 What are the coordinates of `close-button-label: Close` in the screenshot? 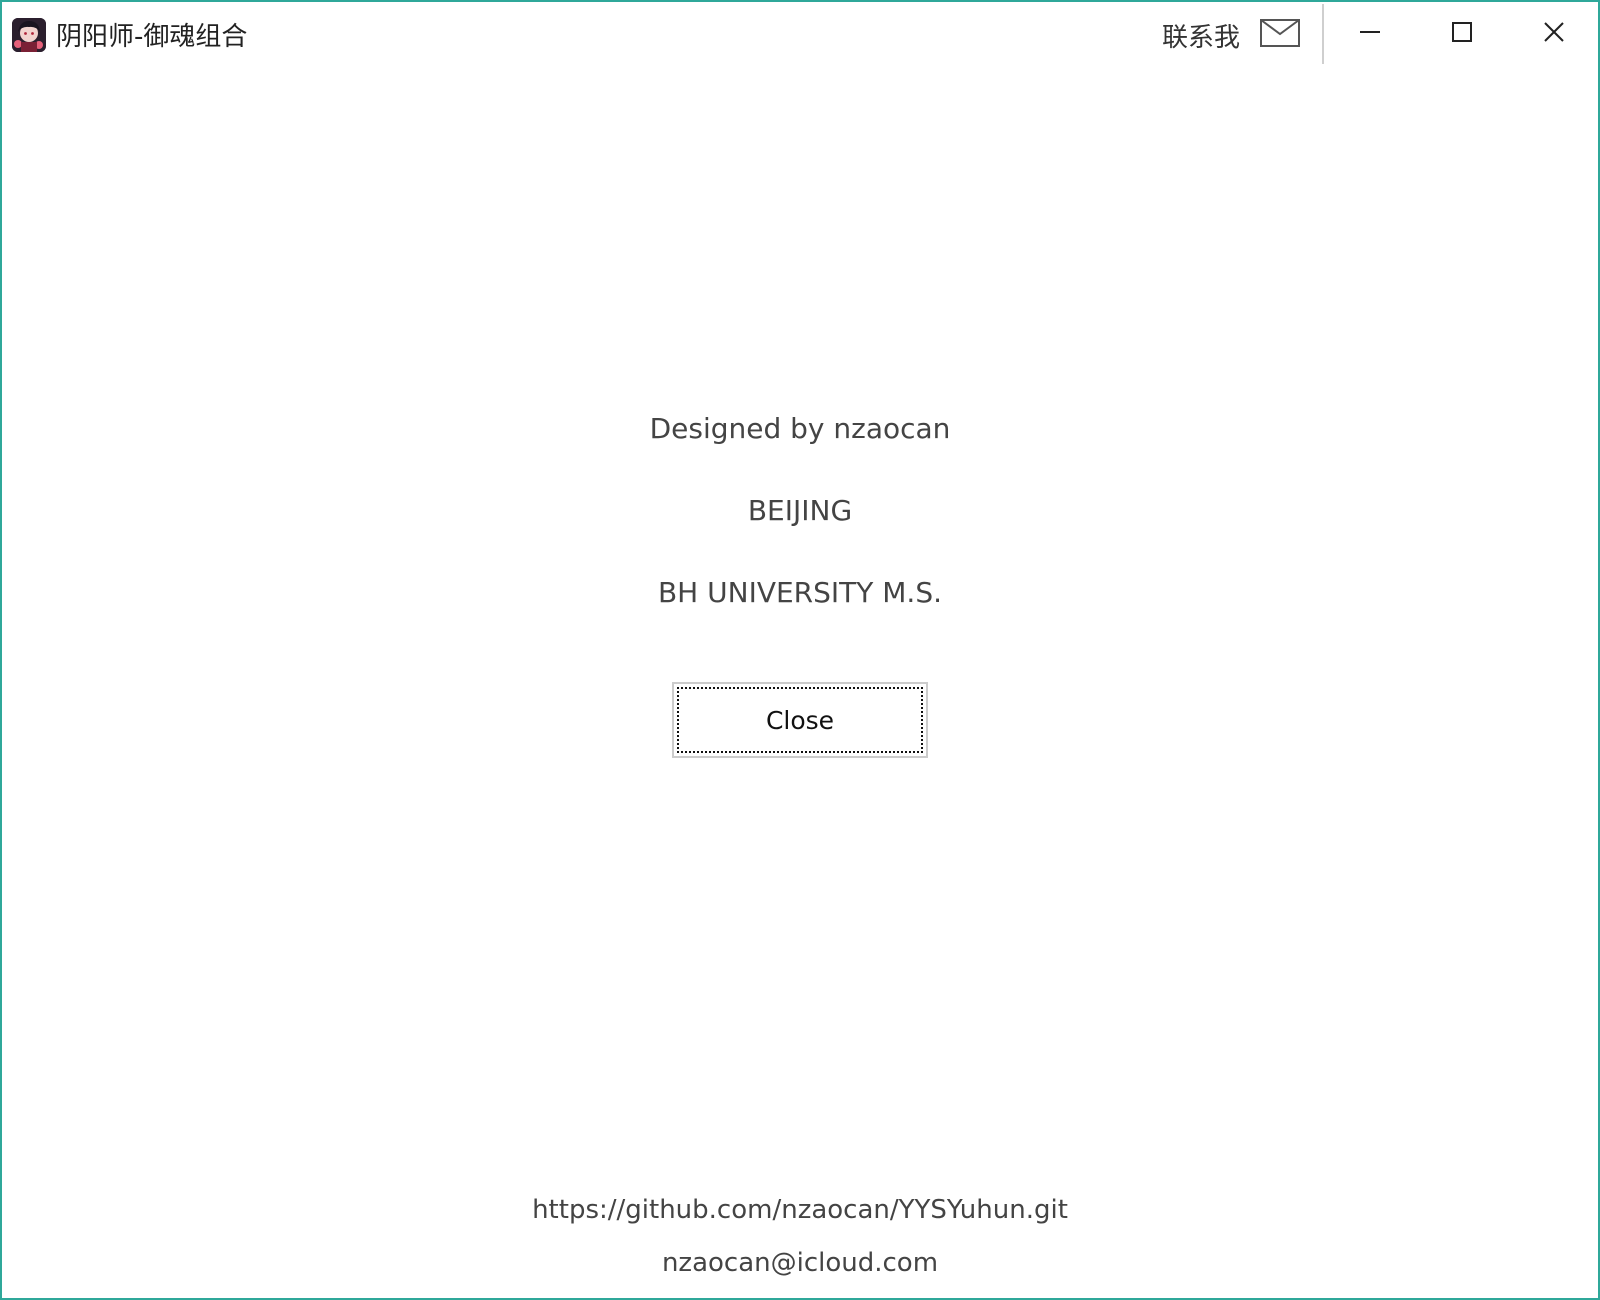 It's located at (800, 720).